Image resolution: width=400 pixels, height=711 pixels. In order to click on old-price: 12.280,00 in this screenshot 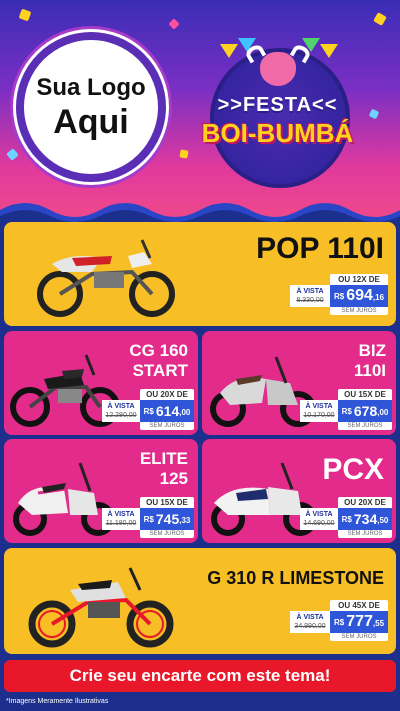, I will do `click(121, 415)`.